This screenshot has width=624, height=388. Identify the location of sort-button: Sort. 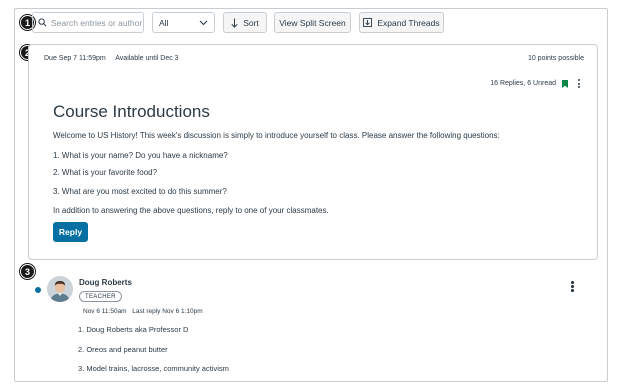
(245, 22).